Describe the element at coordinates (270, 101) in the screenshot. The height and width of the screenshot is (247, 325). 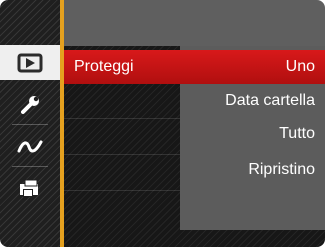
I see `submenu-option-data-cartella: Data cartella` at that location.